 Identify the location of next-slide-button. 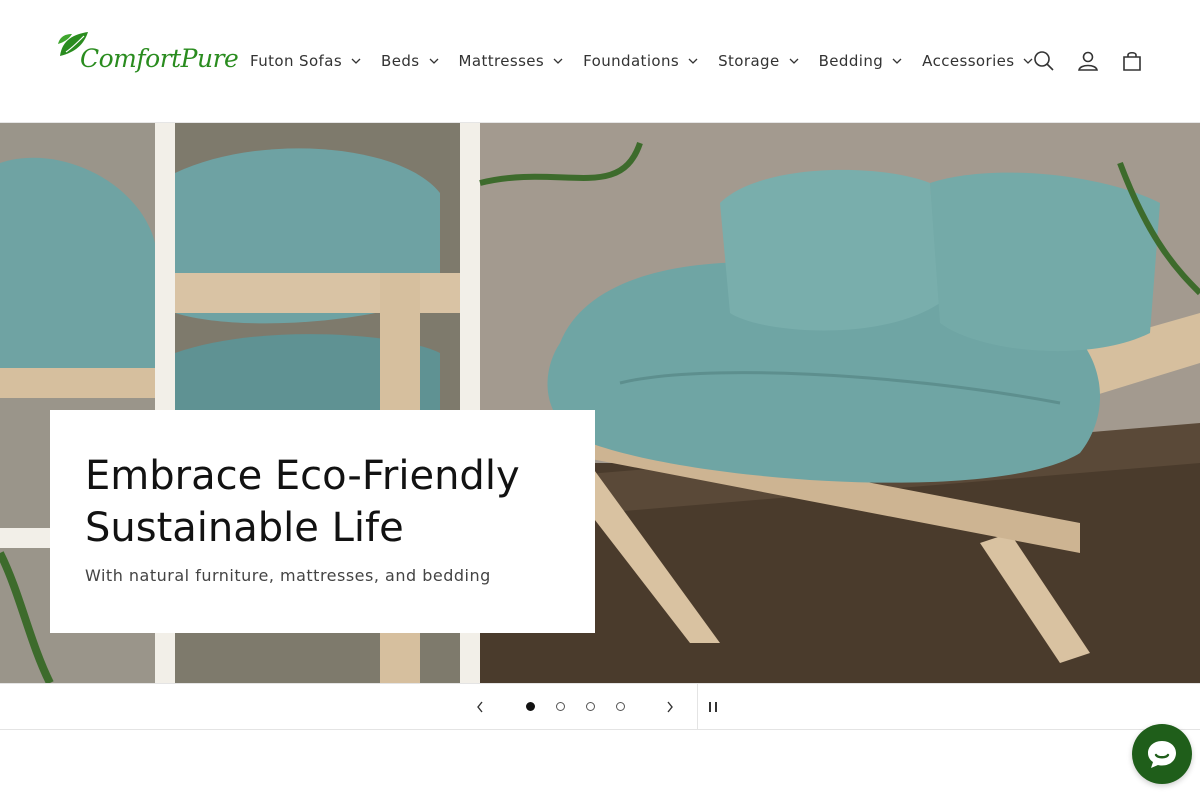
(670, 706).